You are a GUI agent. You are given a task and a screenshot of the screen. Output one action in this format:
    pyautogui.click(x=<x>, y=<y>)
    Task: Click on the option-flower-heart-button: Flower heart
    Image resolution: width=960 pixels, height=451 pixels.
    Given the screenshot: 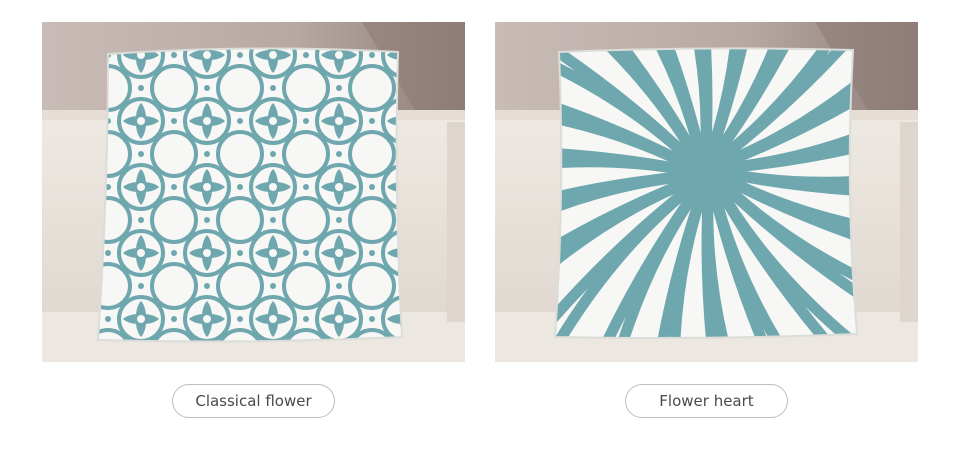 What is the action you would take?
    pyautogui.click(x=706, y=401)
    